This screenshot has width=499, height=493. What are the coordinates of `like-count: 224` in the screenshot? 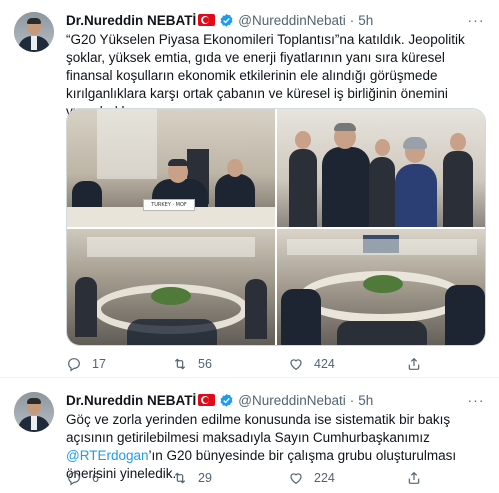 It's located at (324, 478).